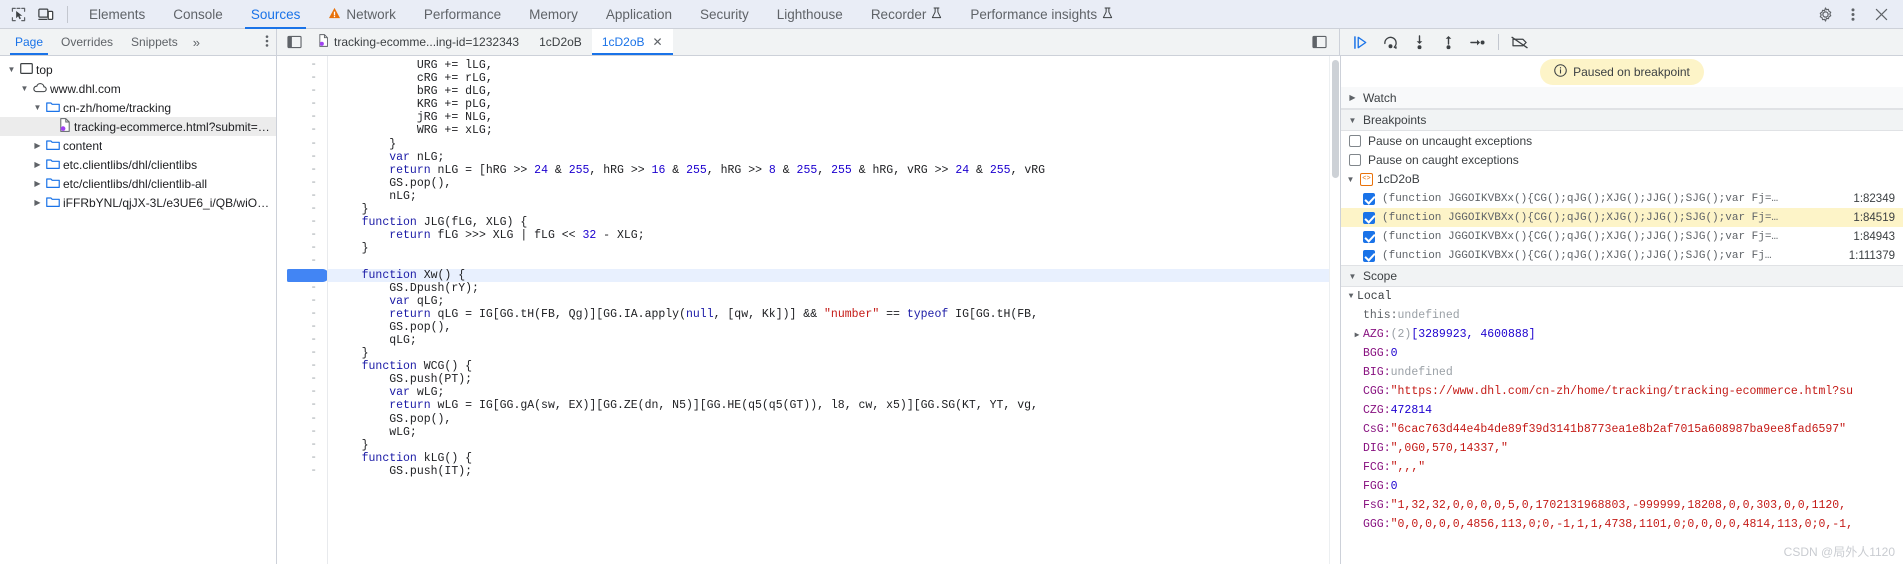 Image resolution: width=1903 pixels, height=564 pixels. Describe the element at coordinates (1041, 14) in the screenshot. I see `tab-performance-insights: Performance insights` at that location.